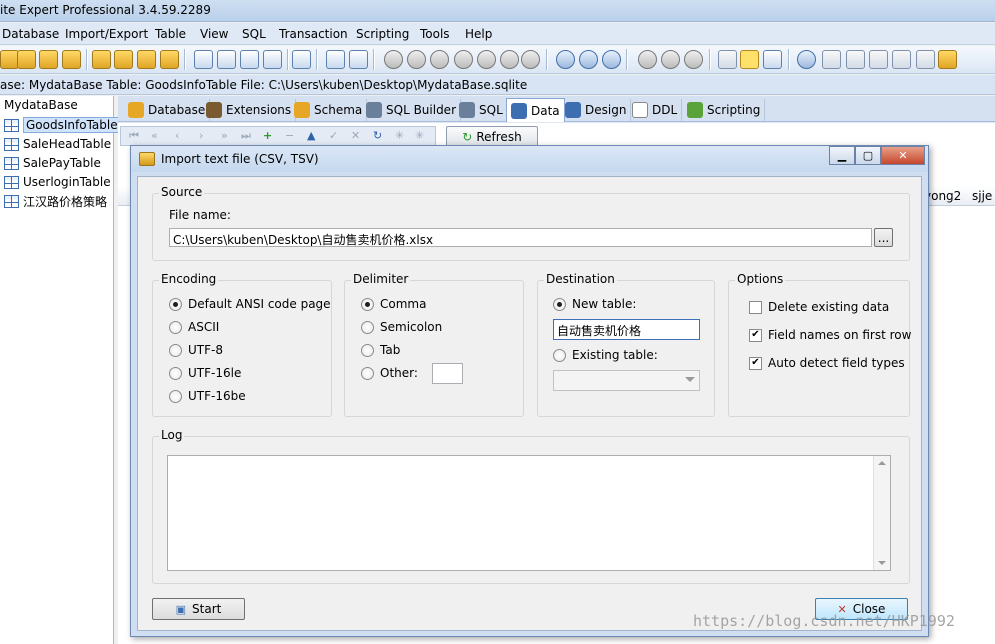 The width and height of the screenshot is (995, 644). Describe the element at coordinates (535, 110) in the screenshot. I see `tab-data: Data` at that location.